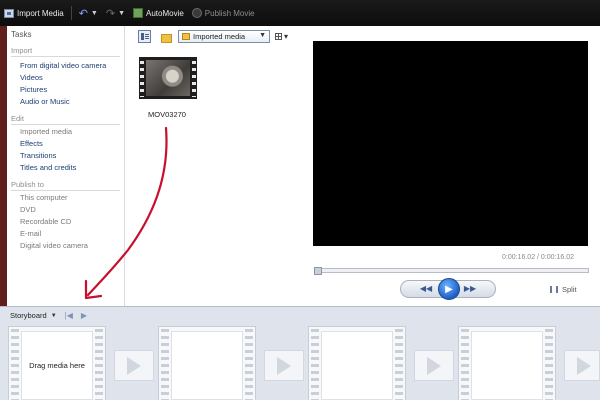 This screenshot has width=600, height=400. What do you see at coordinates (31, 143) in the screenshot?
I see `task-effects: Effects` at bounding box center [31, 143].